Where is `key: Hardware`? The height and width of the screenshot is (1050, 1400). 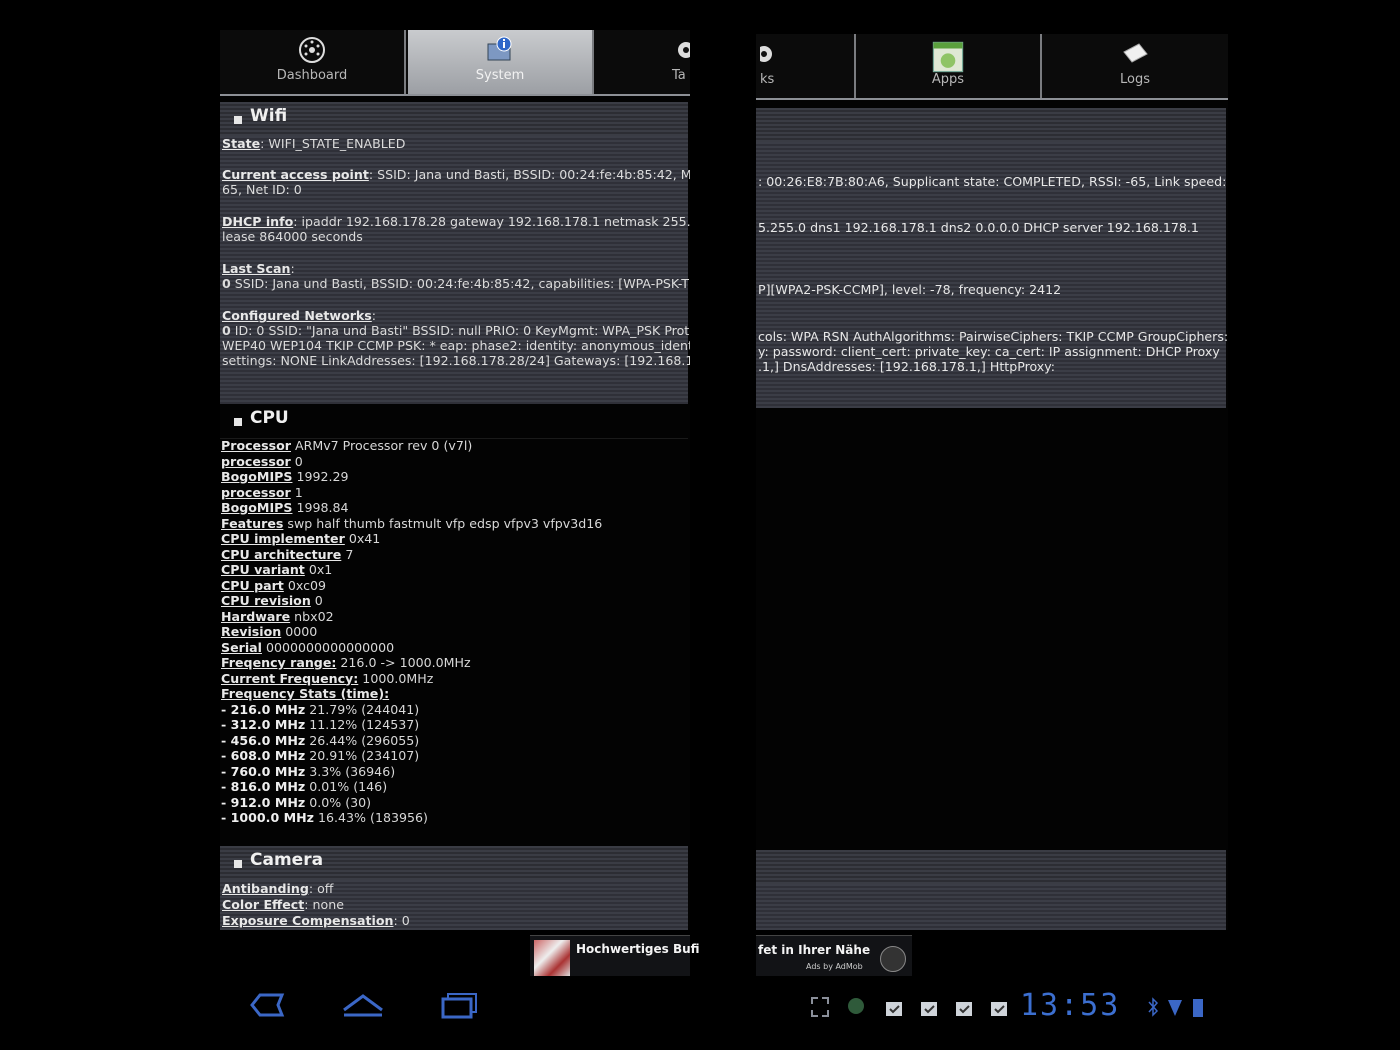
key: Hardware is located at coordinates (256, 616).